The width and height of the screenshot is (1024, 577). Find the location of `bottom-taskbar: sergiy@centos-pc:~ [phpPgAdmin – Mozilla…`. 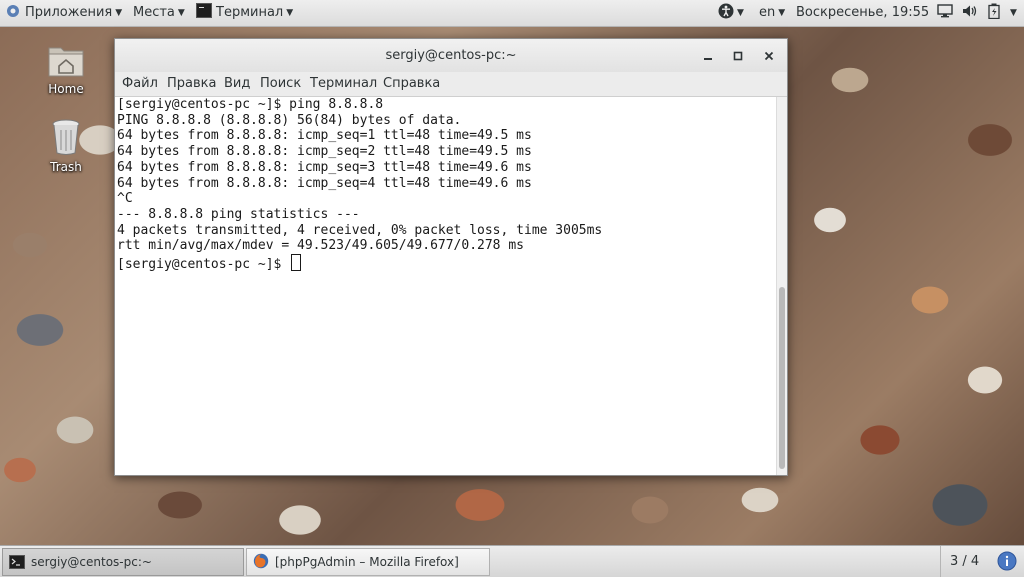

bottom-taskbar: sergiy@centos-pc:~ [phpPgAdmin – Mozilla… is located at coordinates (512, 561).